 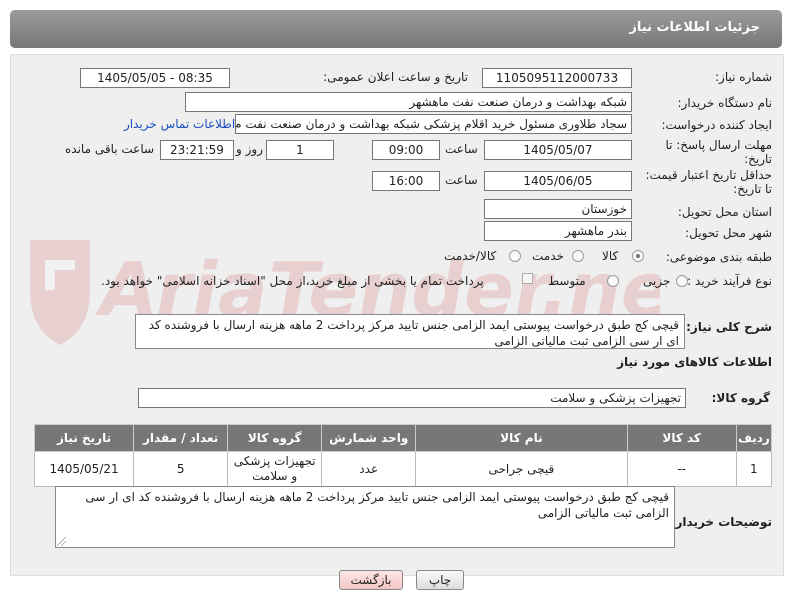 I want to click on col-code: کد کالا, so click(x=681, y=438).